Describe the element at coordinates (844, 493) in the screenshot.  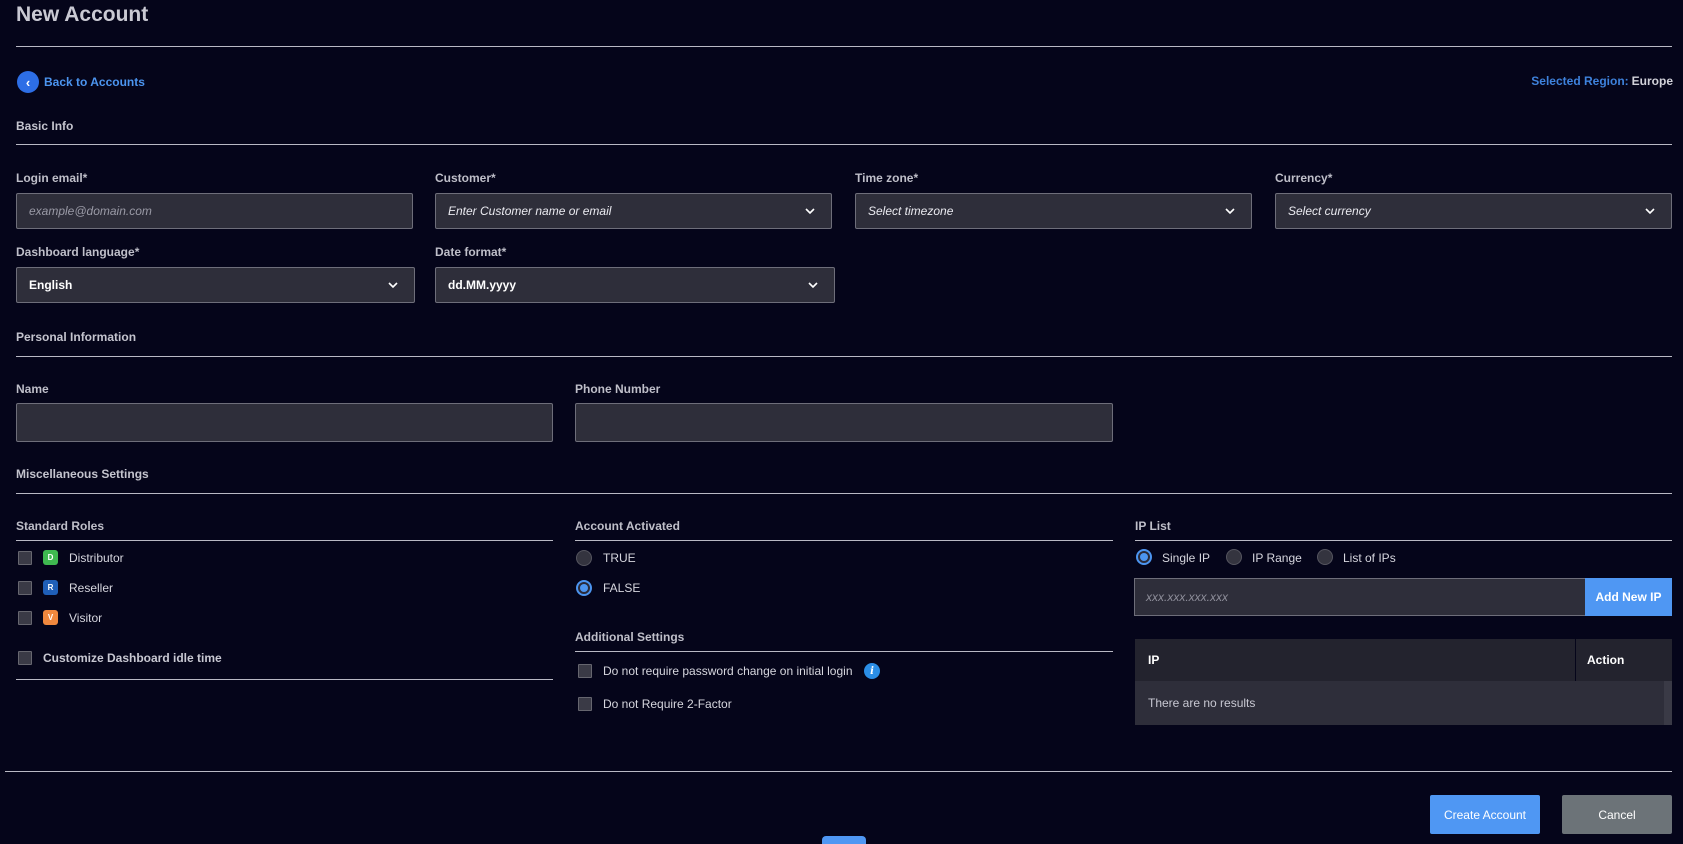
I see `misc-divider` at that location.